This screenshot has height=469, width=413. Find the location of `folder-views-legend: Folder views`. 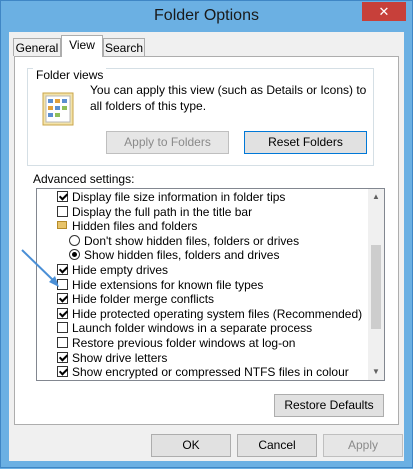

folder-views-legend: Folder views is located at coordinates (70, 75).